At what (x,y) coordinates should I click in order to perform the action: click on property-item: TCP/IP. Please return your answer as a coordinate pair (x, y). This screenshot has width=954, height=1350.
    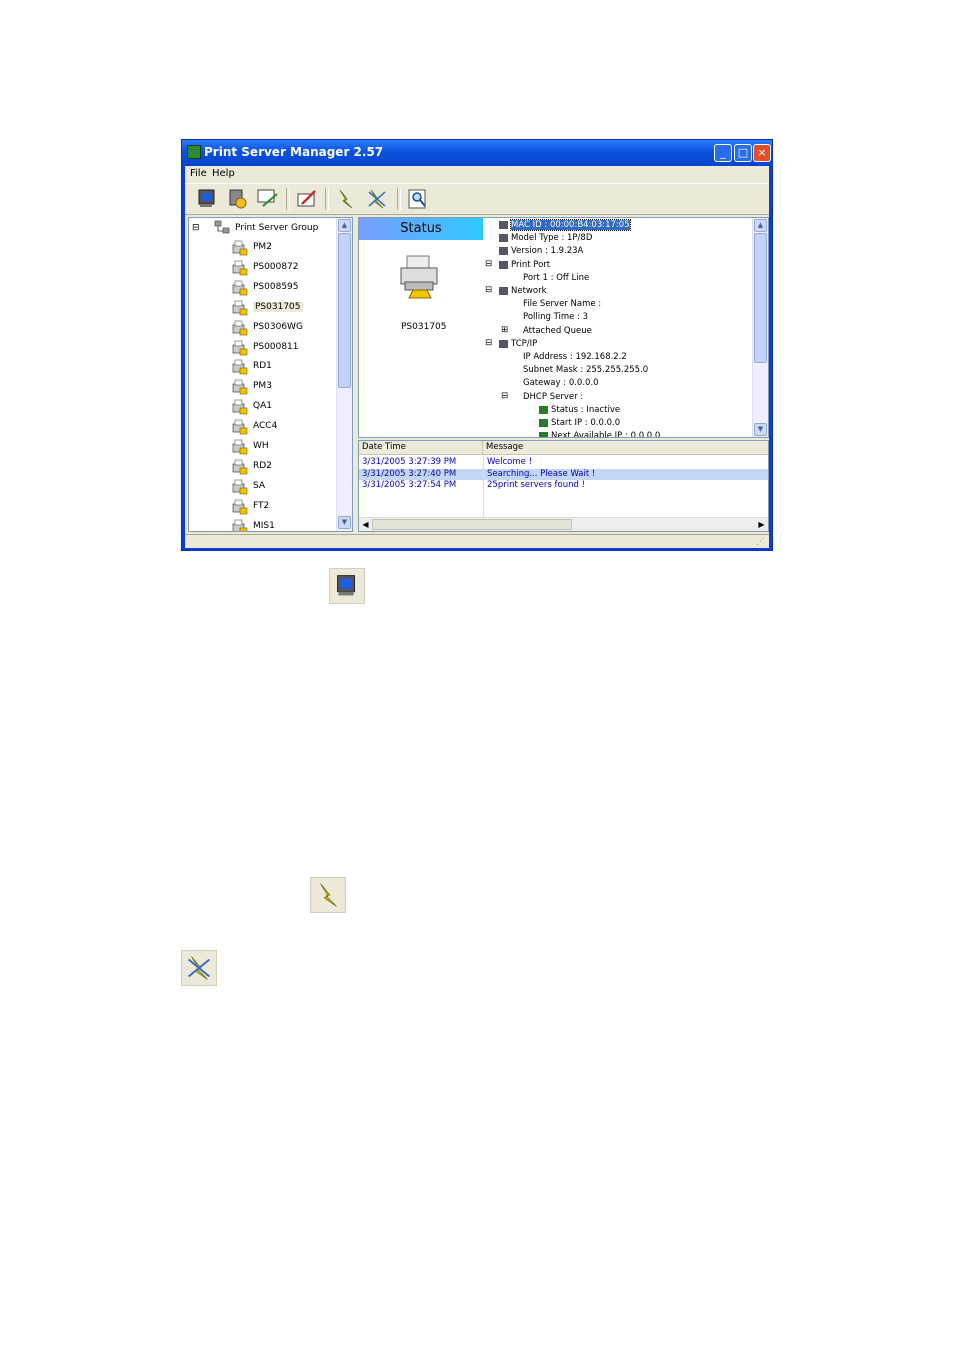
    Looking at the image, I should click on (524, 344).